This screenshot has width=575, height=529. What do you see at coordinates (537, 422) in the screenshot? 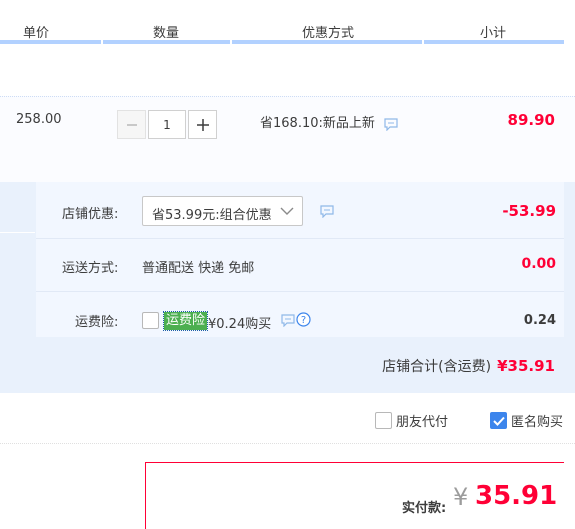
I see `anonymous-purchase-label: 匿名购买` at bounding box center [537, 422].